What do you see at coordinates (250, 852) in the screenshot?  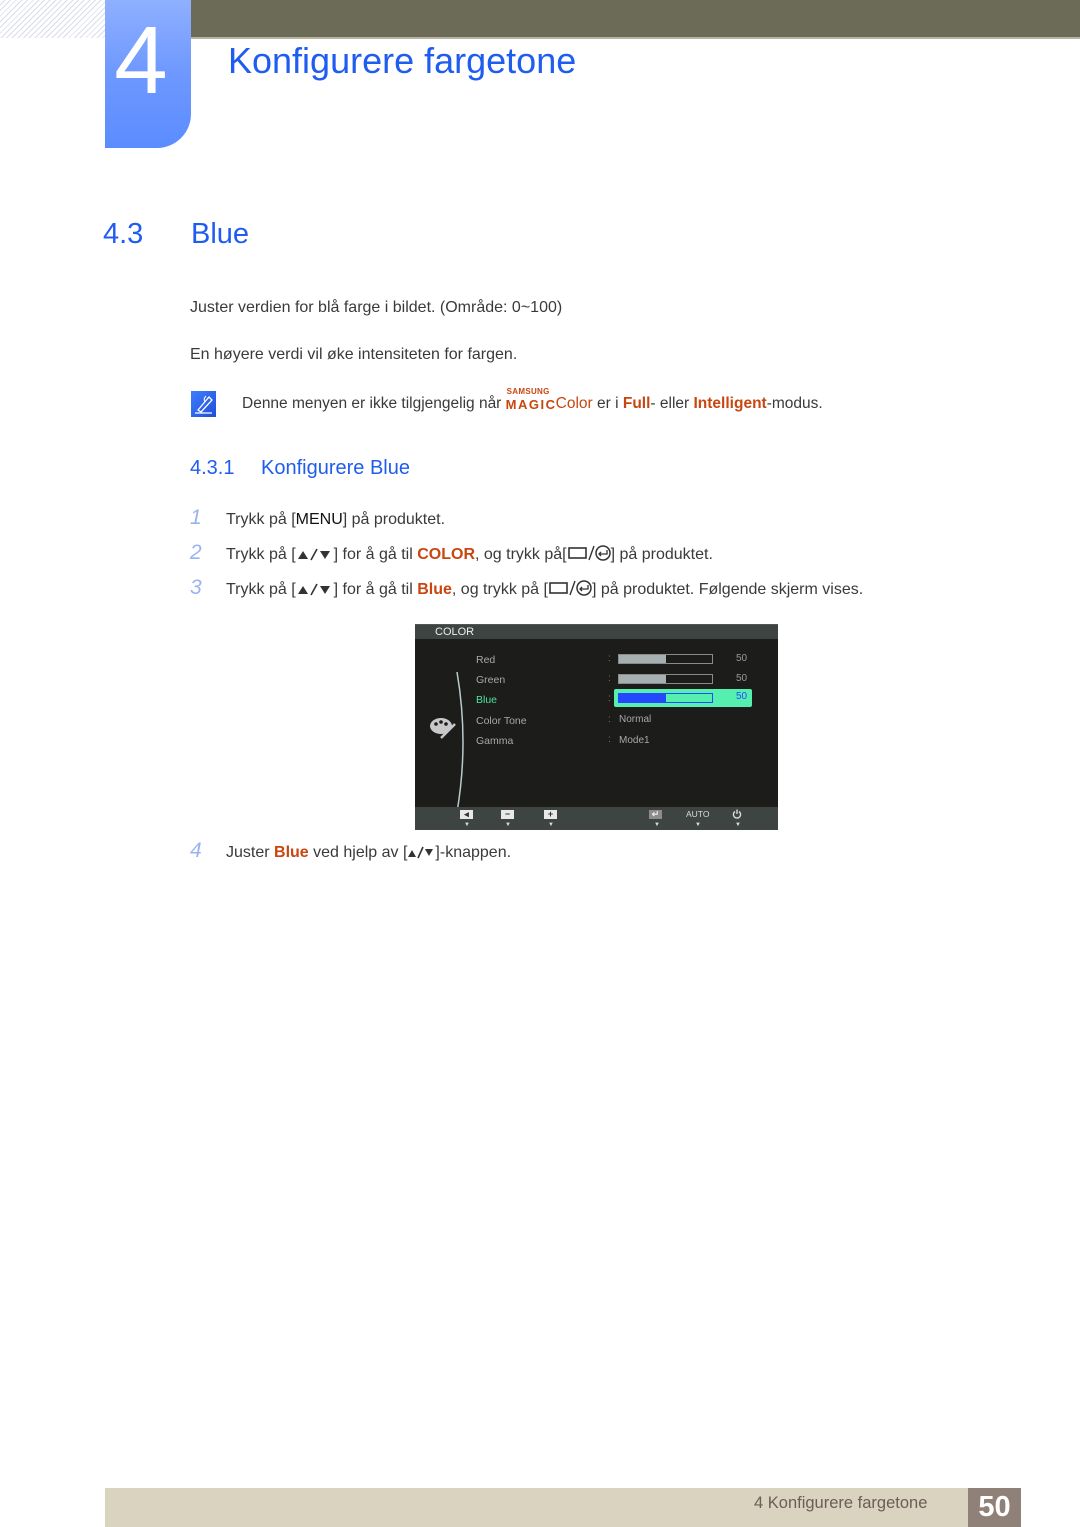 I see `step-text: Juster` at bounding box center [250, 852].